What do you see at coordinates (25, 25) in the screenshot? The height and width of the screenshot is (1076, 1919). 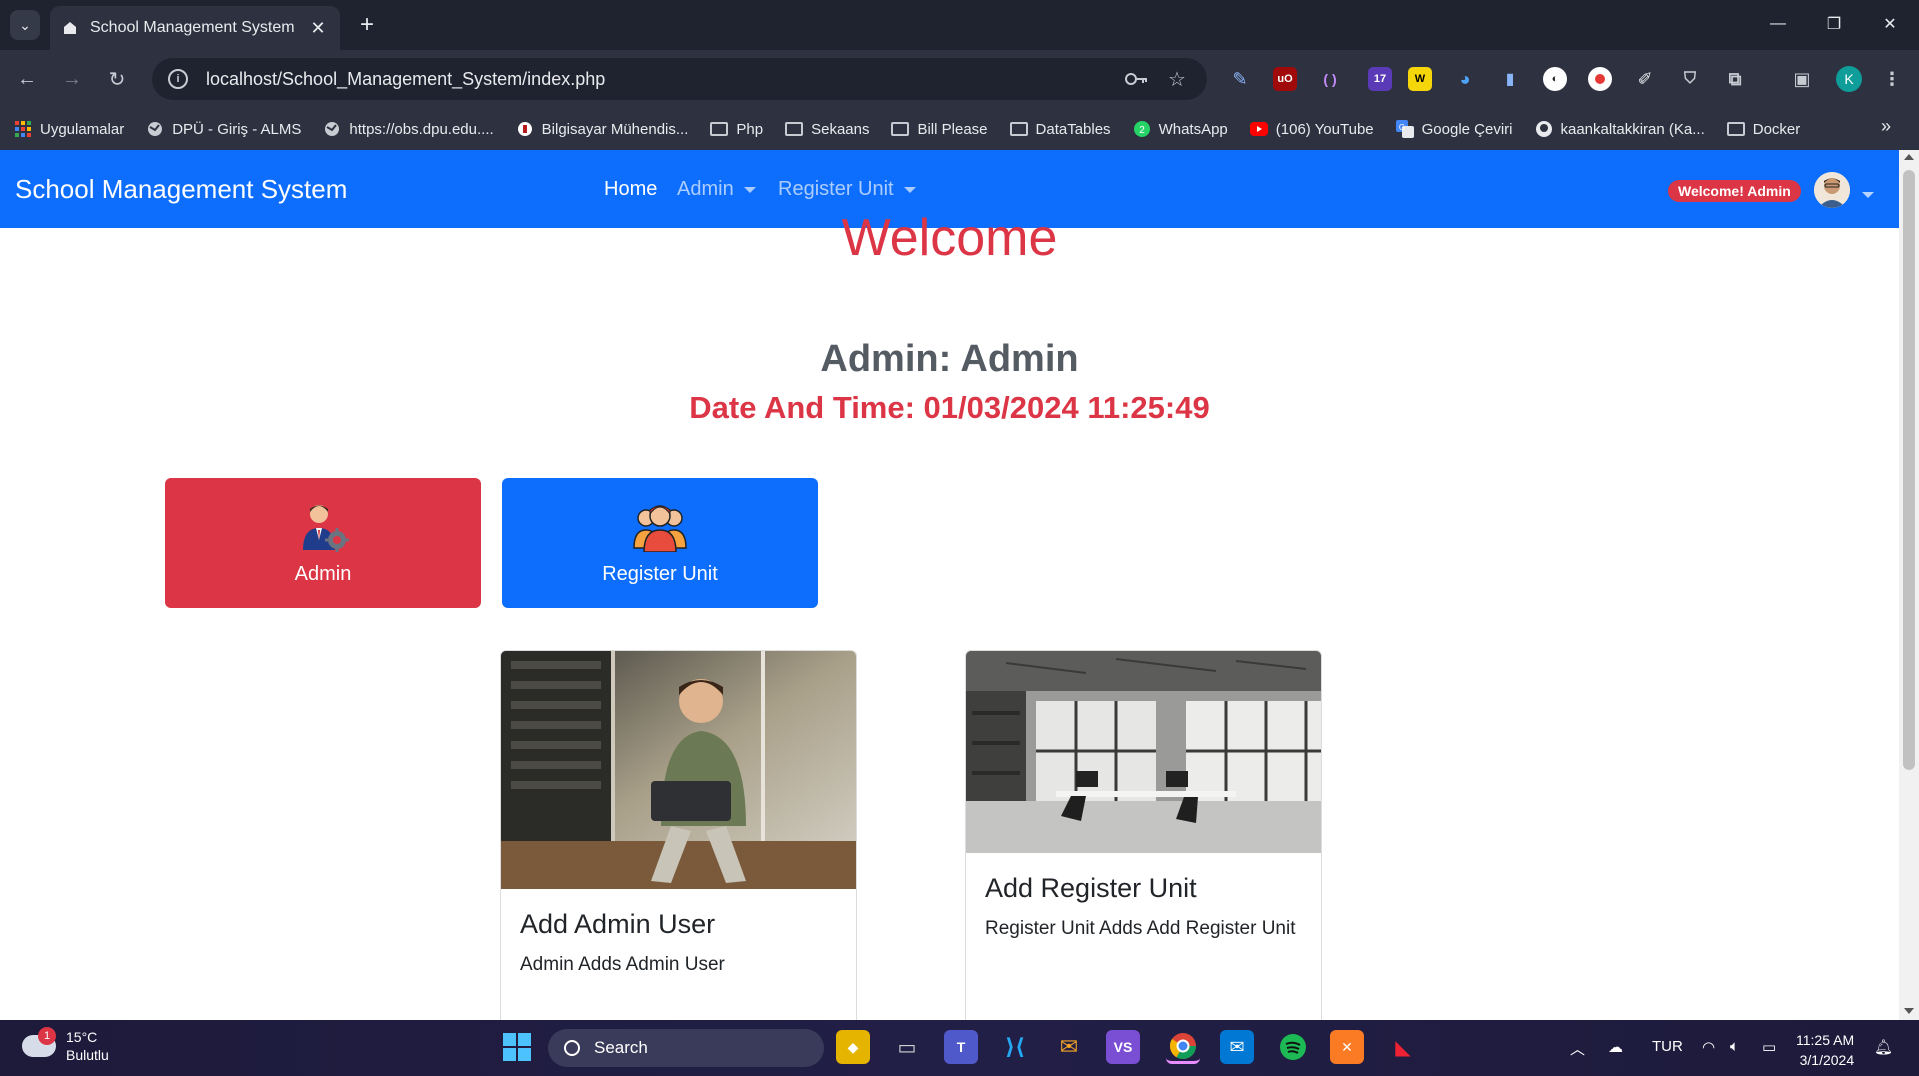 I see `tab-search-button: ⌄` at bounding box center [25, 25].